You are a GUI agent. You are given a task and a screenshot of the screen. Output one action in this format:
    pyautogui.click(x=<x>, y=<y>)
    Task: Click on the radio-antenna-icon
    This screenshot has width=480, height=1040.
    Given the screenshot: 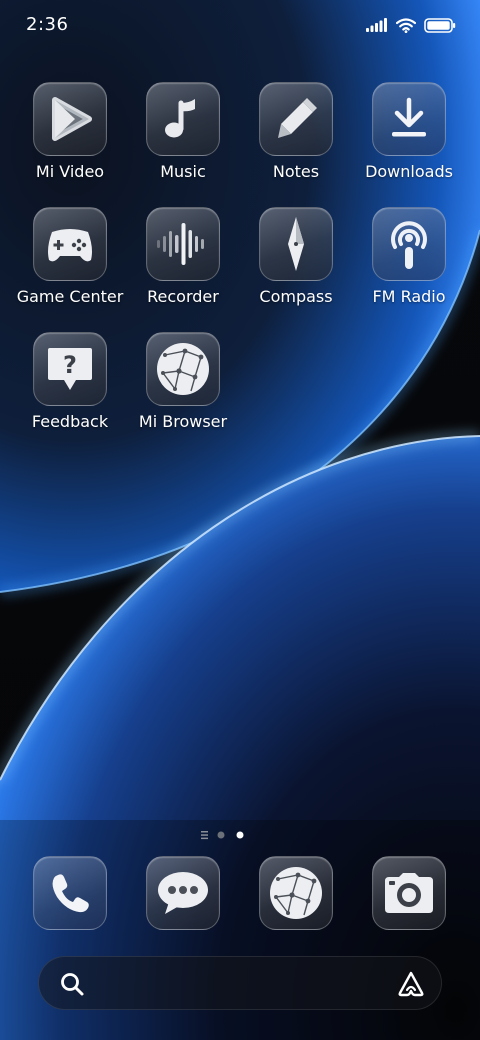 What is the action you would take?
    pyautogui.click(x=409, y=245)
    